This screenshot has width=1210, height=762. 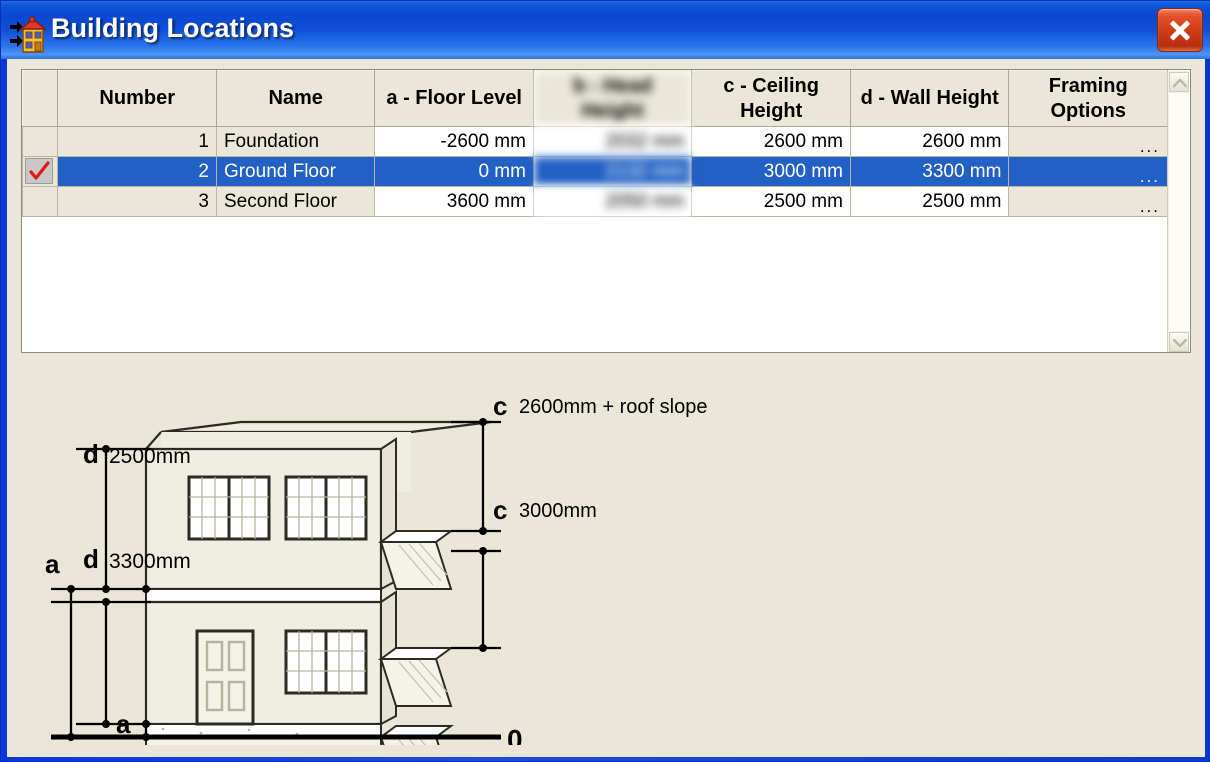 I want to click on annotation-offset-letter: a, so click(x=123, y=724).